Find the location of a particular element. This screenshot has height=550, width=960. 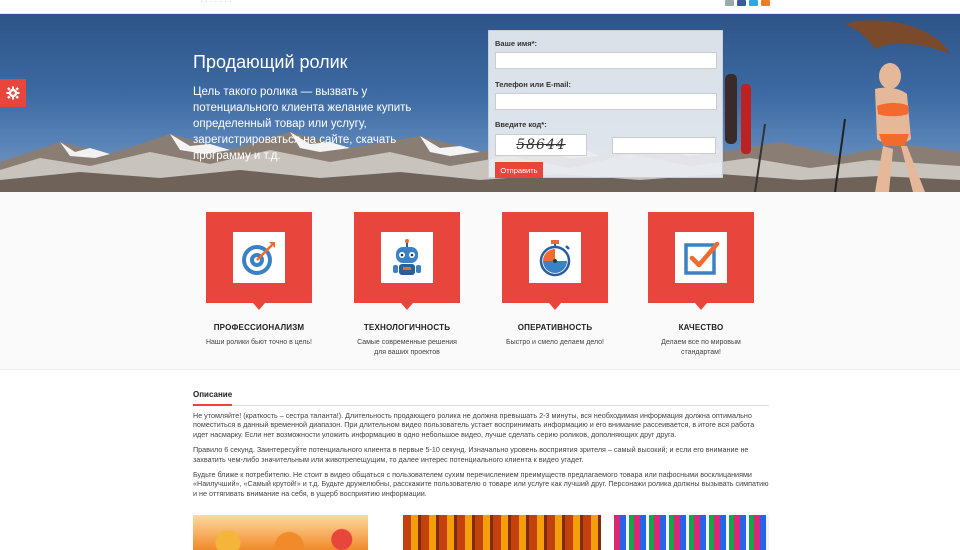

feature-desc: Наши ролики бьют точно в цель! is located at coordinates (258, 342).